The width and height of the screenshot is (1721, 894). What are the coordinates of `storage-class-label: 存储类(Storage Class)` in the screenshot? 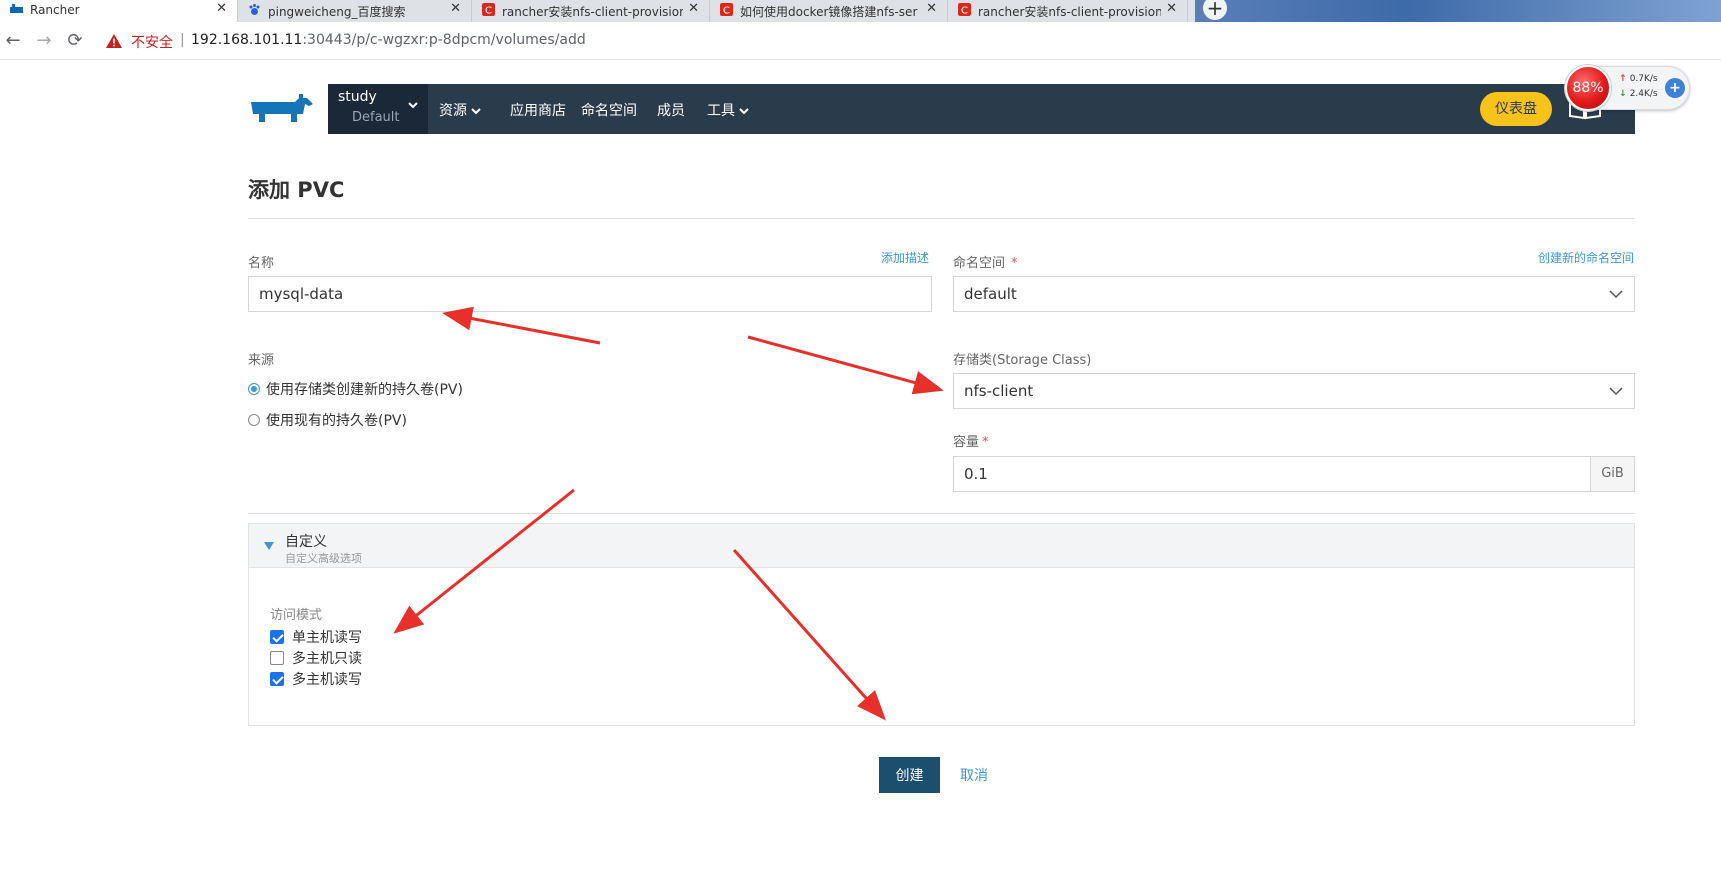 It's located at (1022, 360).